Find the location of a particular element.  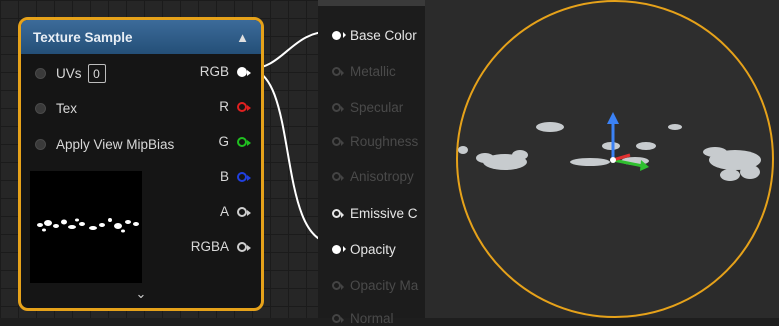

input-pin-apply-view-mipbias: Apply View MipBias is located at coordinates (104, 144).